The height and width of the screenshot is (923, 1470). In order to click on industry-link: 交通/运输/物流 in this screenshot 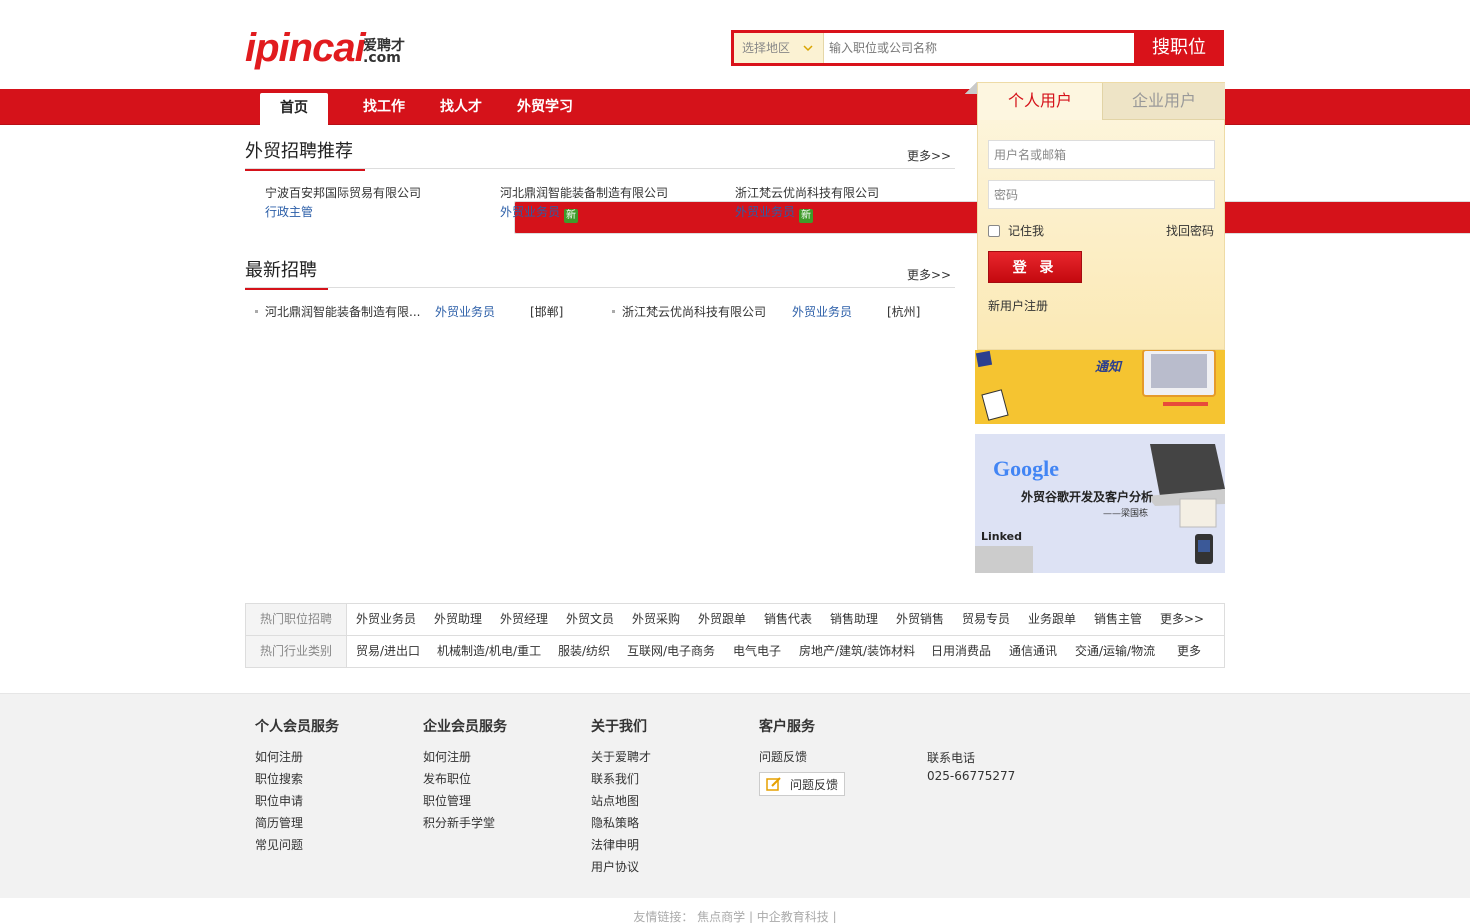, I will do `click(1115, 651)`.